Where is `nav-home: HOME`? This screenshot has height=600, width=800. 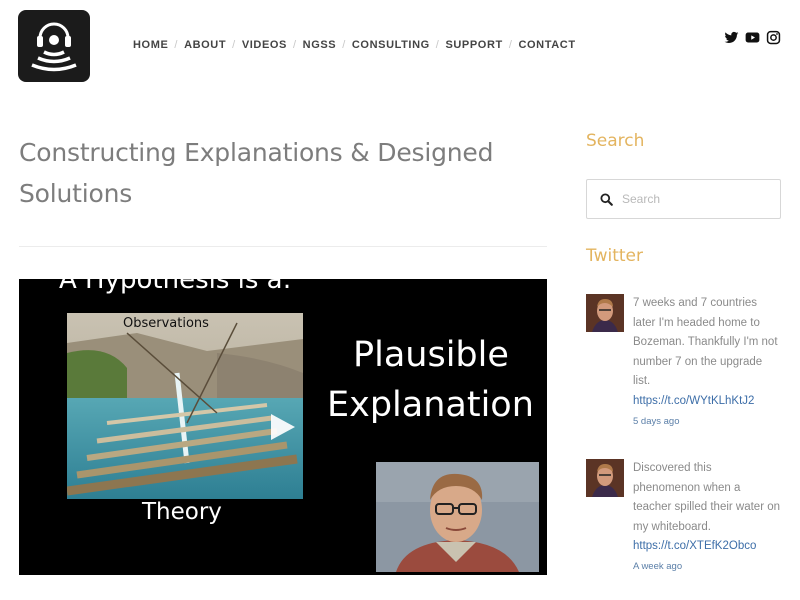
nav-home: HOME is located at coordinates (150, 45).